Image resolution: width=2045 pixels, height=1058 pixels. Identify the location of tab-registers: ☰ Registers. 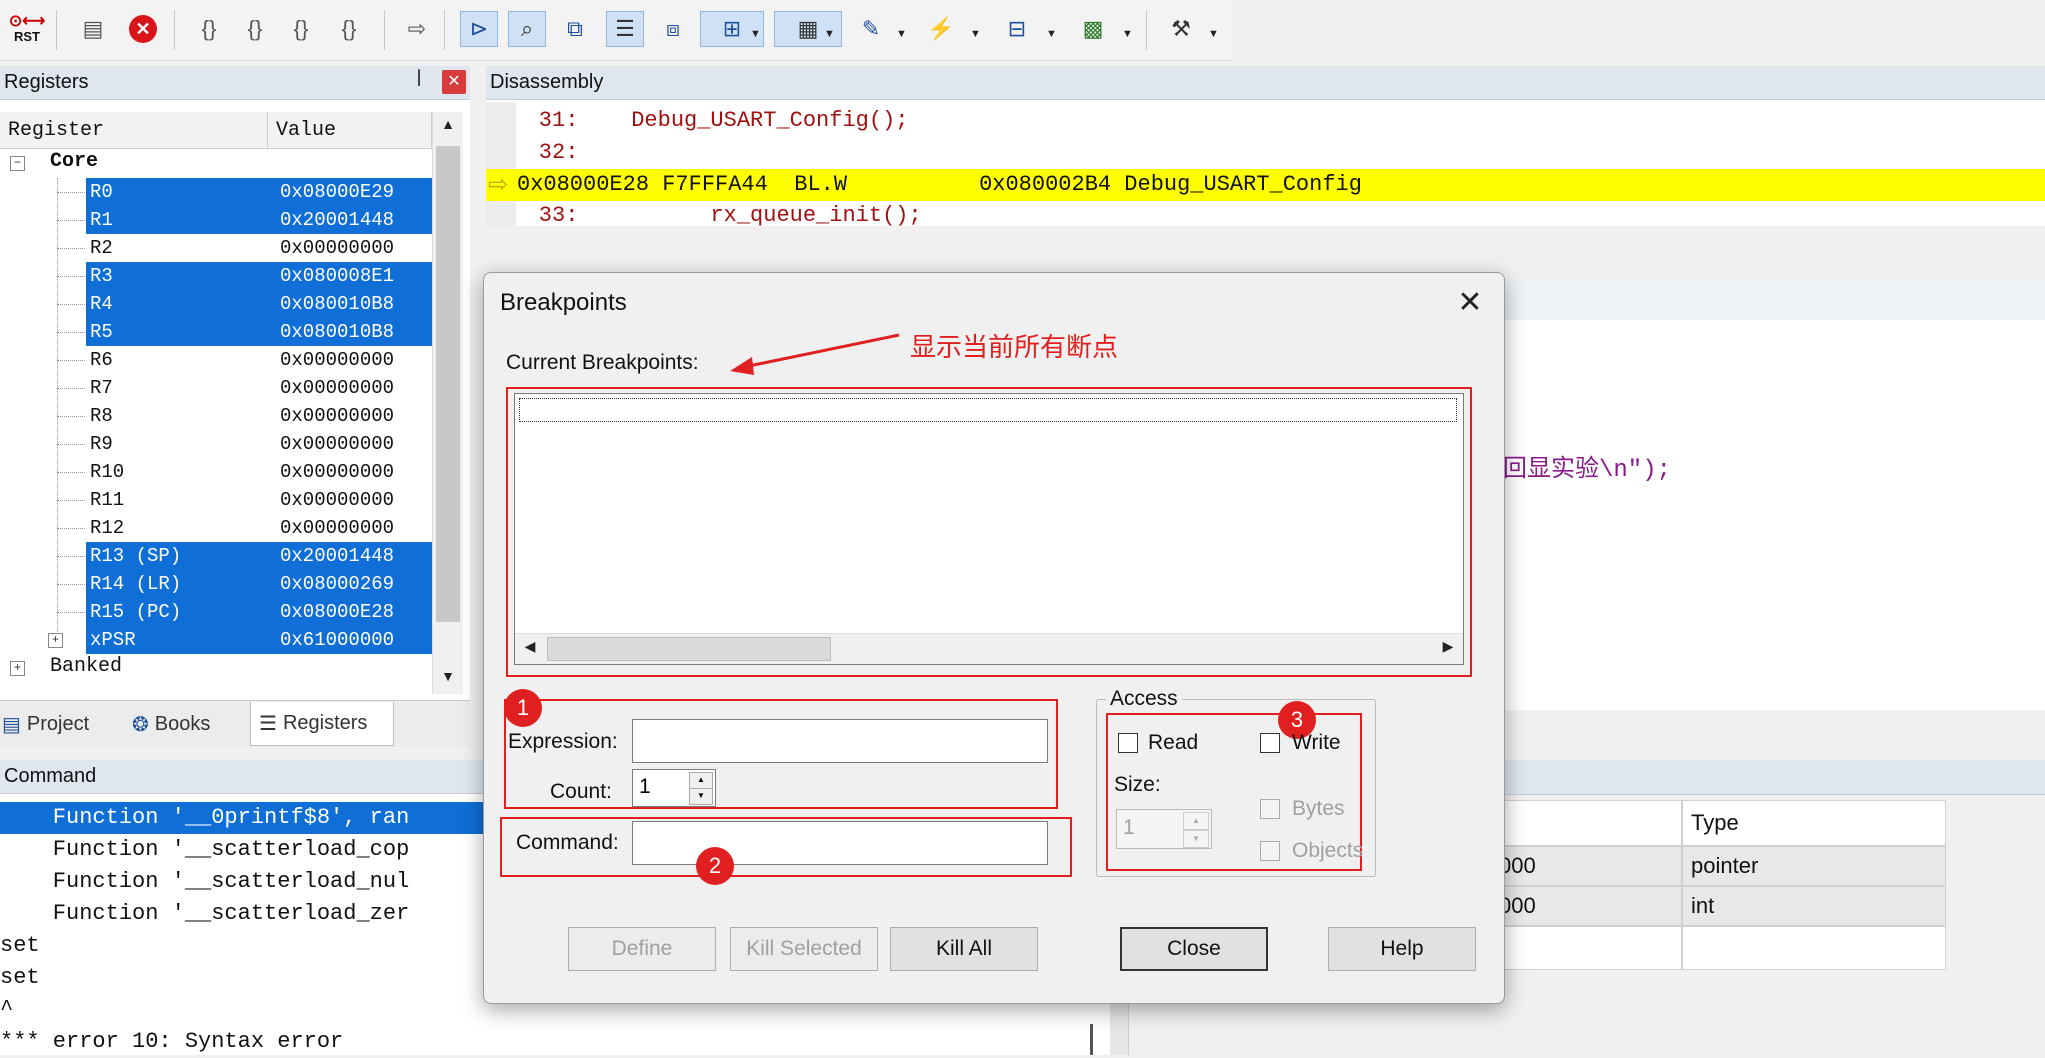
(322, 724).